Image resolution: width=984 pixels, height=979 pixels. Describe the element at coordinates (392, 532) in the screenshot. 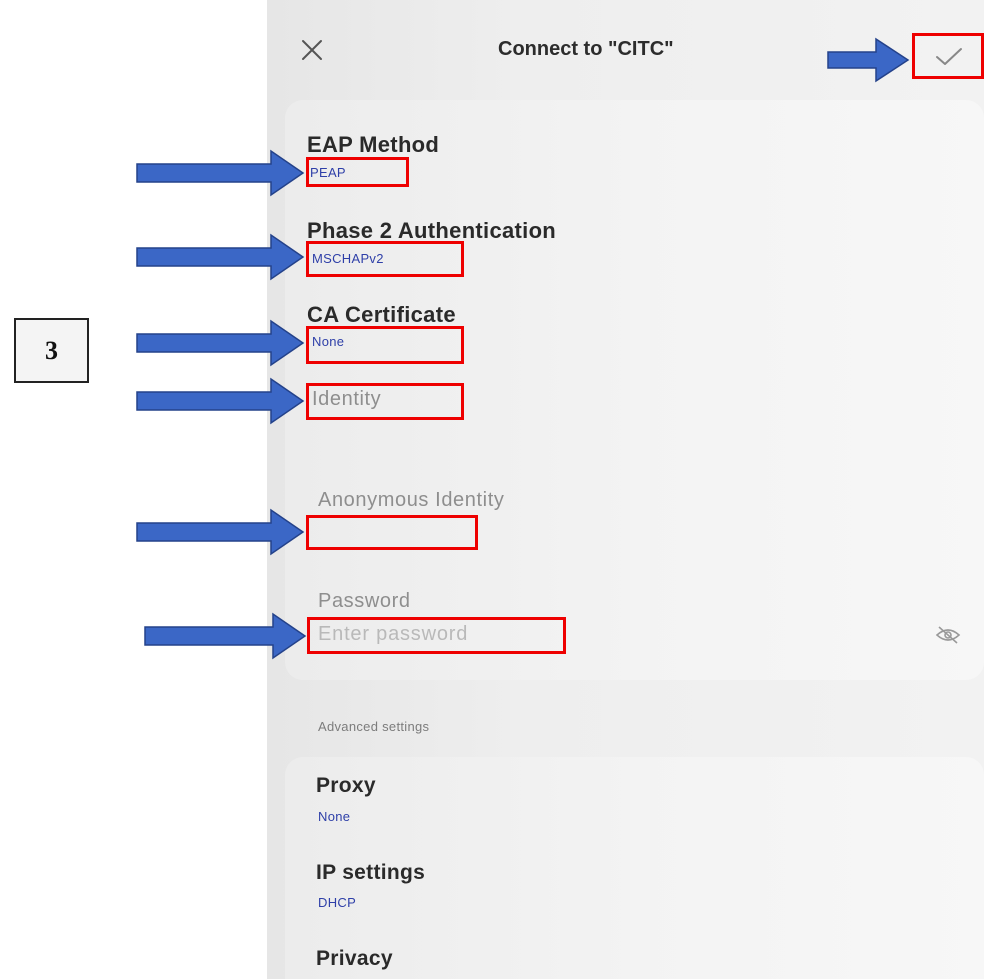

I see `highlight-anonymous-identity` at that location.